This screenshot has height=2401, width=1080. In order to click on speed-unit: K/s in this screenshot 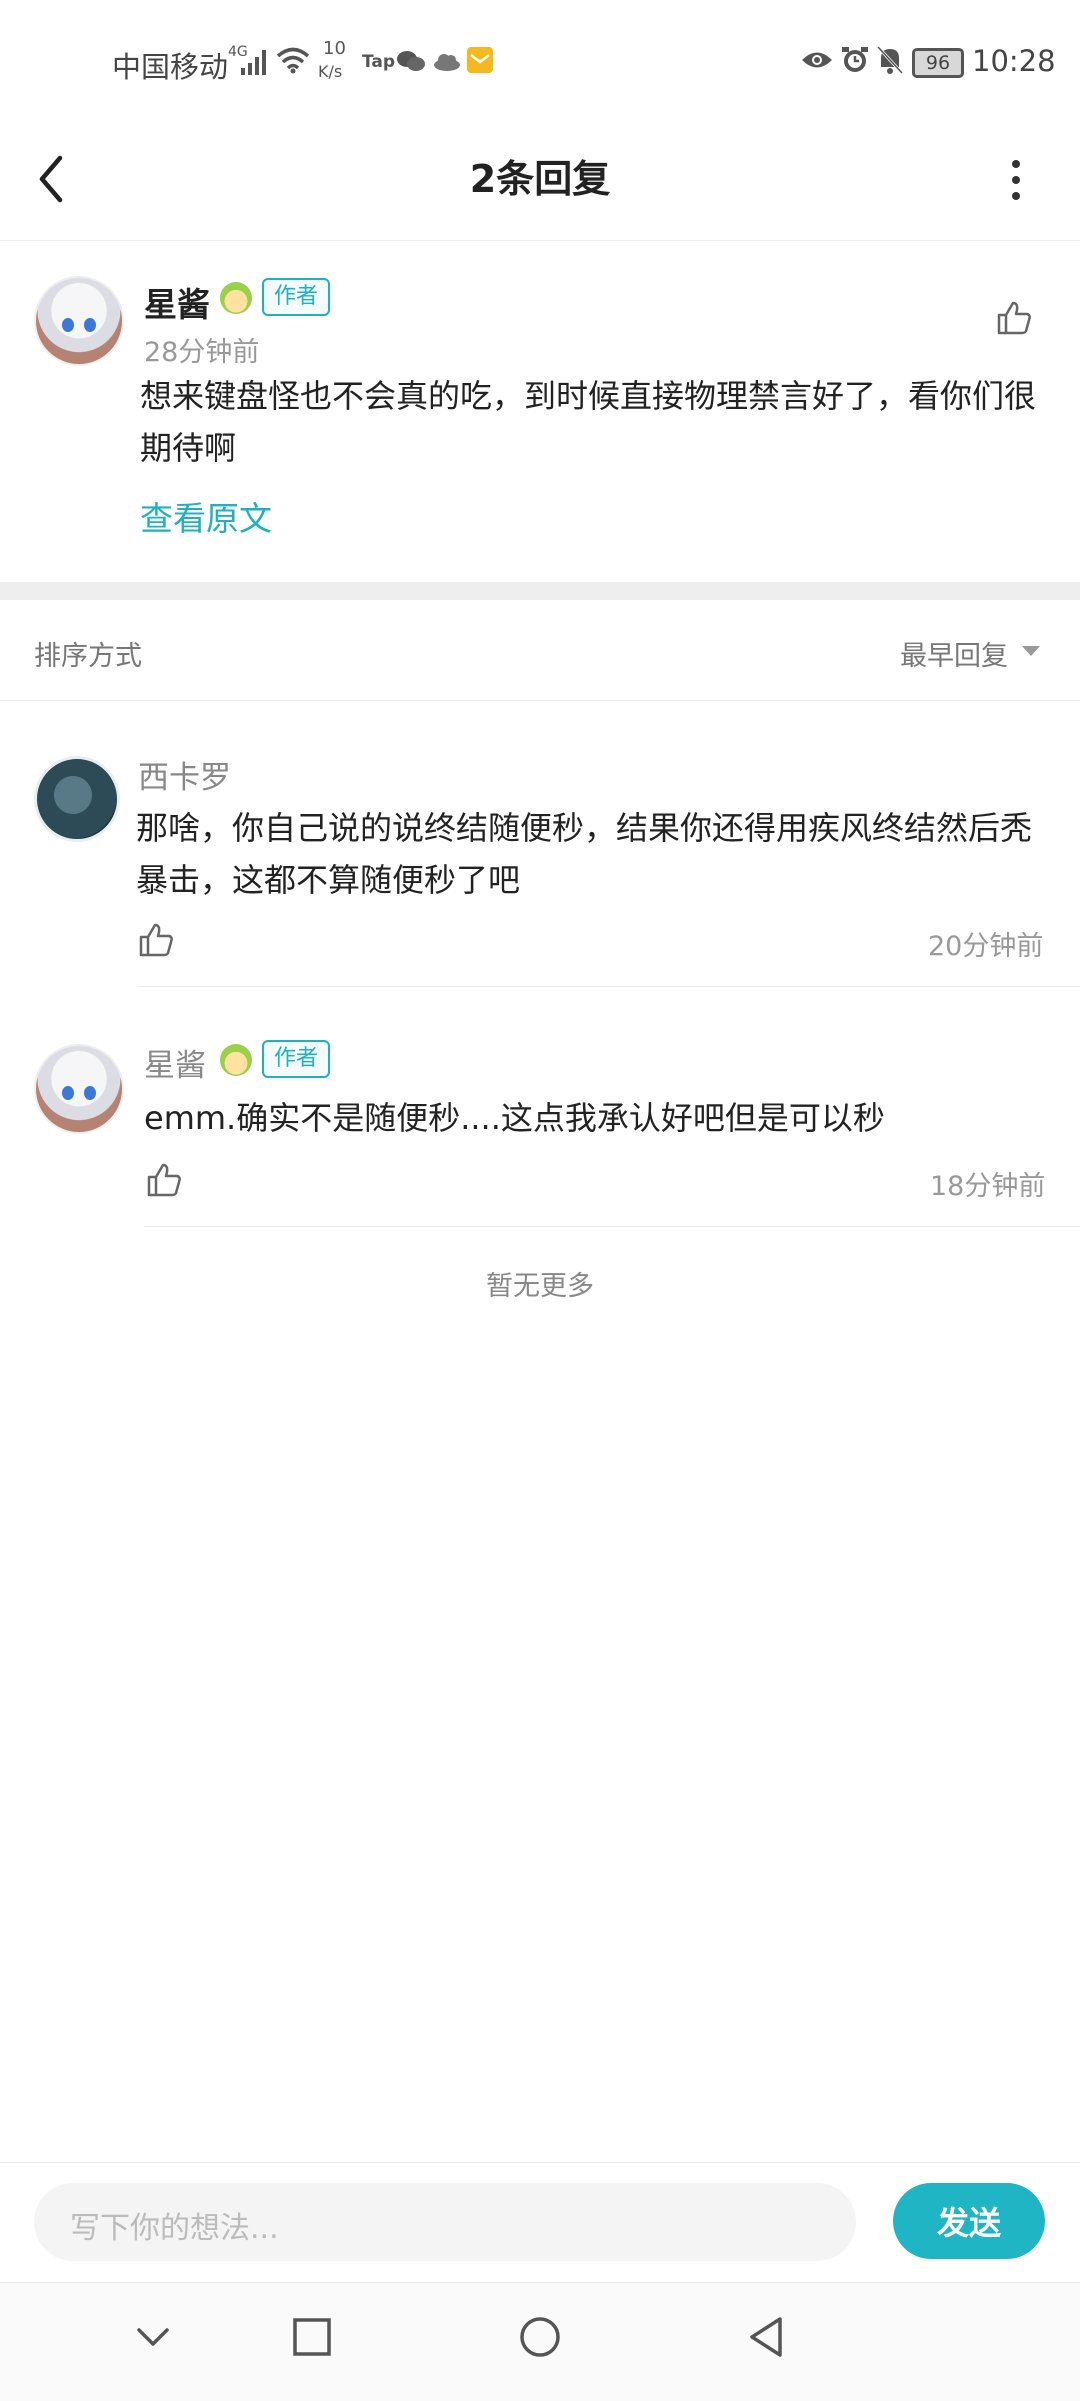, I will do `click(330, 71)`.